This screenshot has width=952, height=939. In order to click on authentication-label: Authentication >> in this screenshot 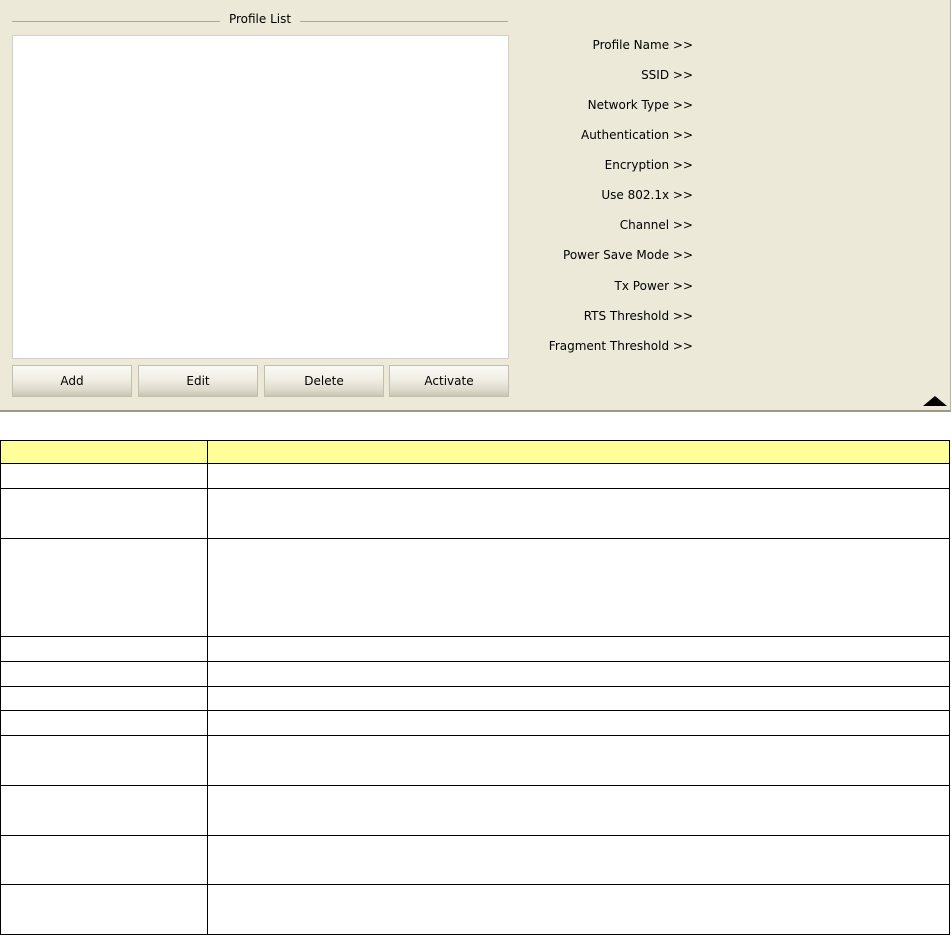, I will do `click(636, 135)`.